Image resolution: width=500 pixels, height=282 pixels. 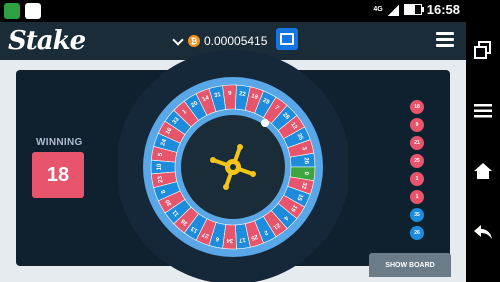 What do you see at coordinates (417, 143) in the screenshot?
I see `history-result-chip: 21` at bounding box center [417, 143].